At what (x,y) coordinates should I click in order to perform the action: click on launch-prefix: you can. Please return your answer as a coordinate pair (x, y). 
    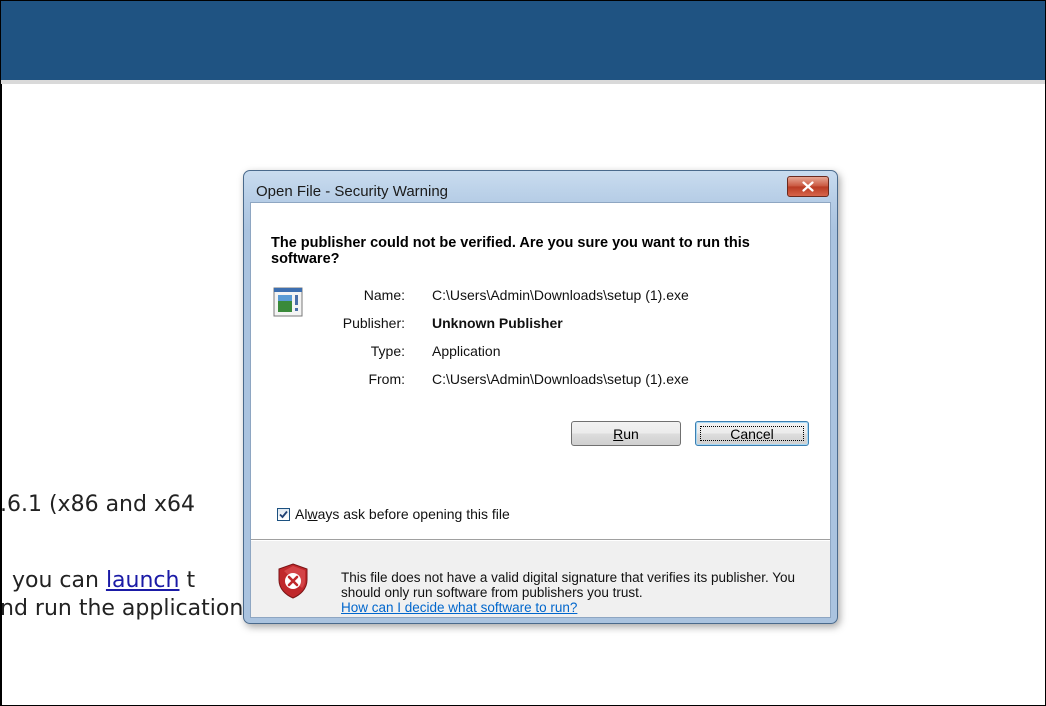
    Looking at the image, I should click on (59, 580).